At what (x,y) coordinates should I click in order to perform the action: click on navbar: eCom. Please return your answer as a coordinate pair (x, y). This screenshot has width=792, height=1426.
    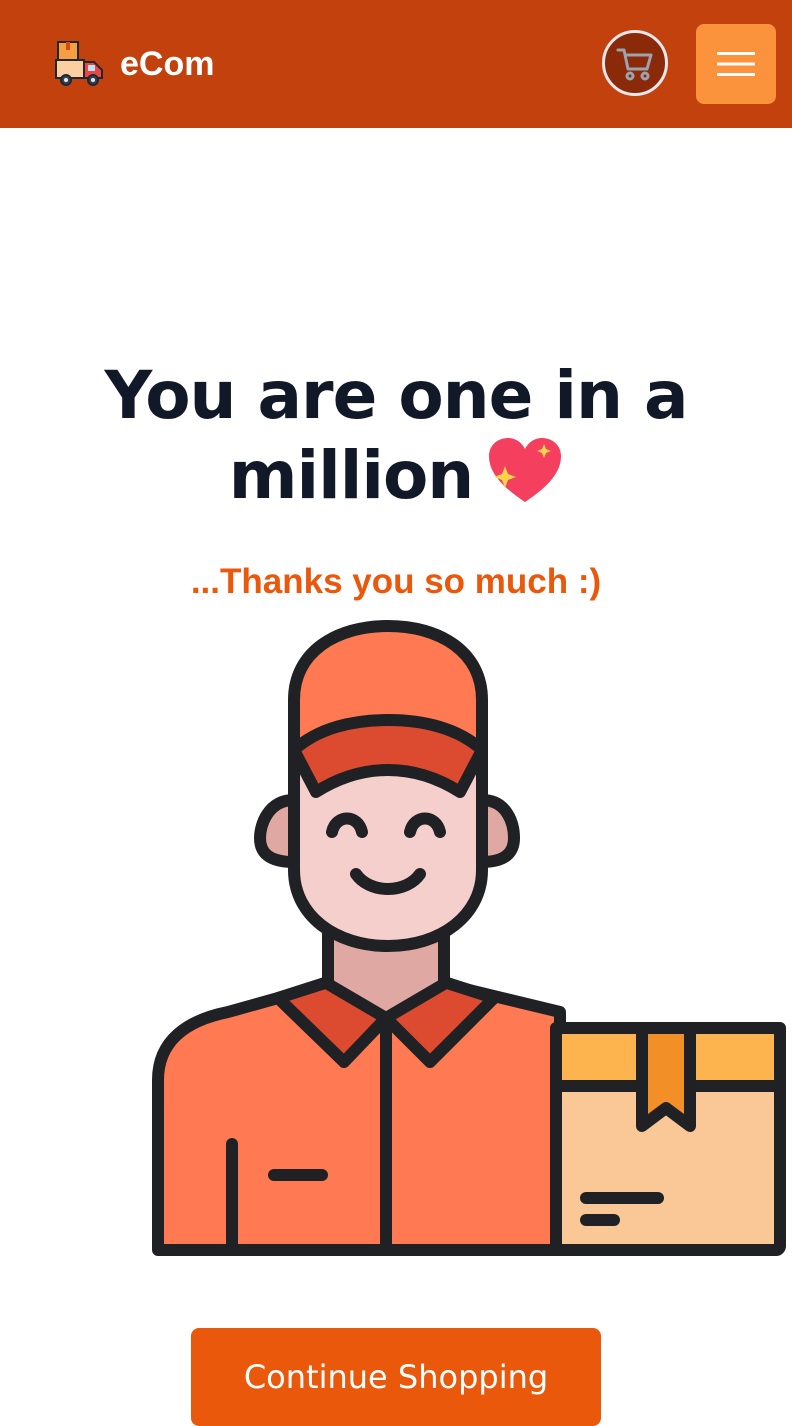
    Looking at the image, I should click on (396, 64).